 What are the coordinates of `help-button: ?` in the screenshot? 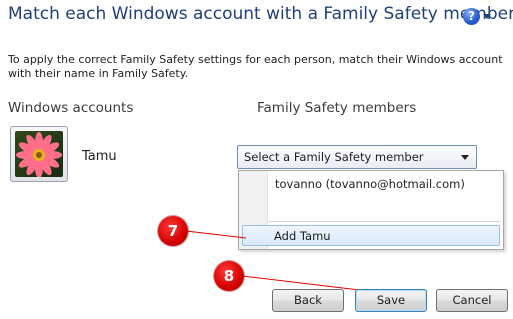 It's located at (478, 17).